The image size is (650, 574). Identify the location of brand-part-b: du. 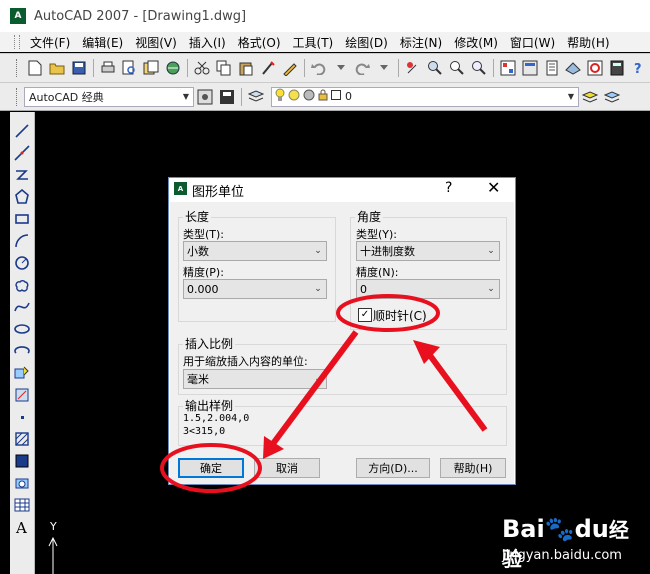
(591, 529).